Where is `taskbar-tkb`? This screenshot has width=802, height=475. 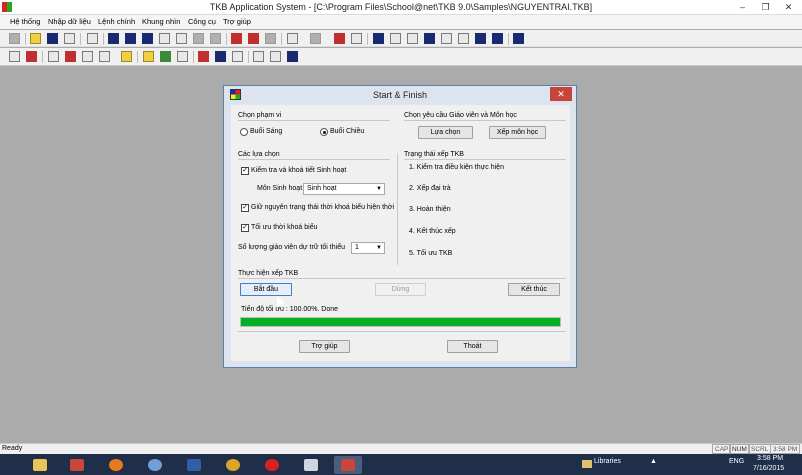
taskbar-tkb is located at coordinates (348, 465).